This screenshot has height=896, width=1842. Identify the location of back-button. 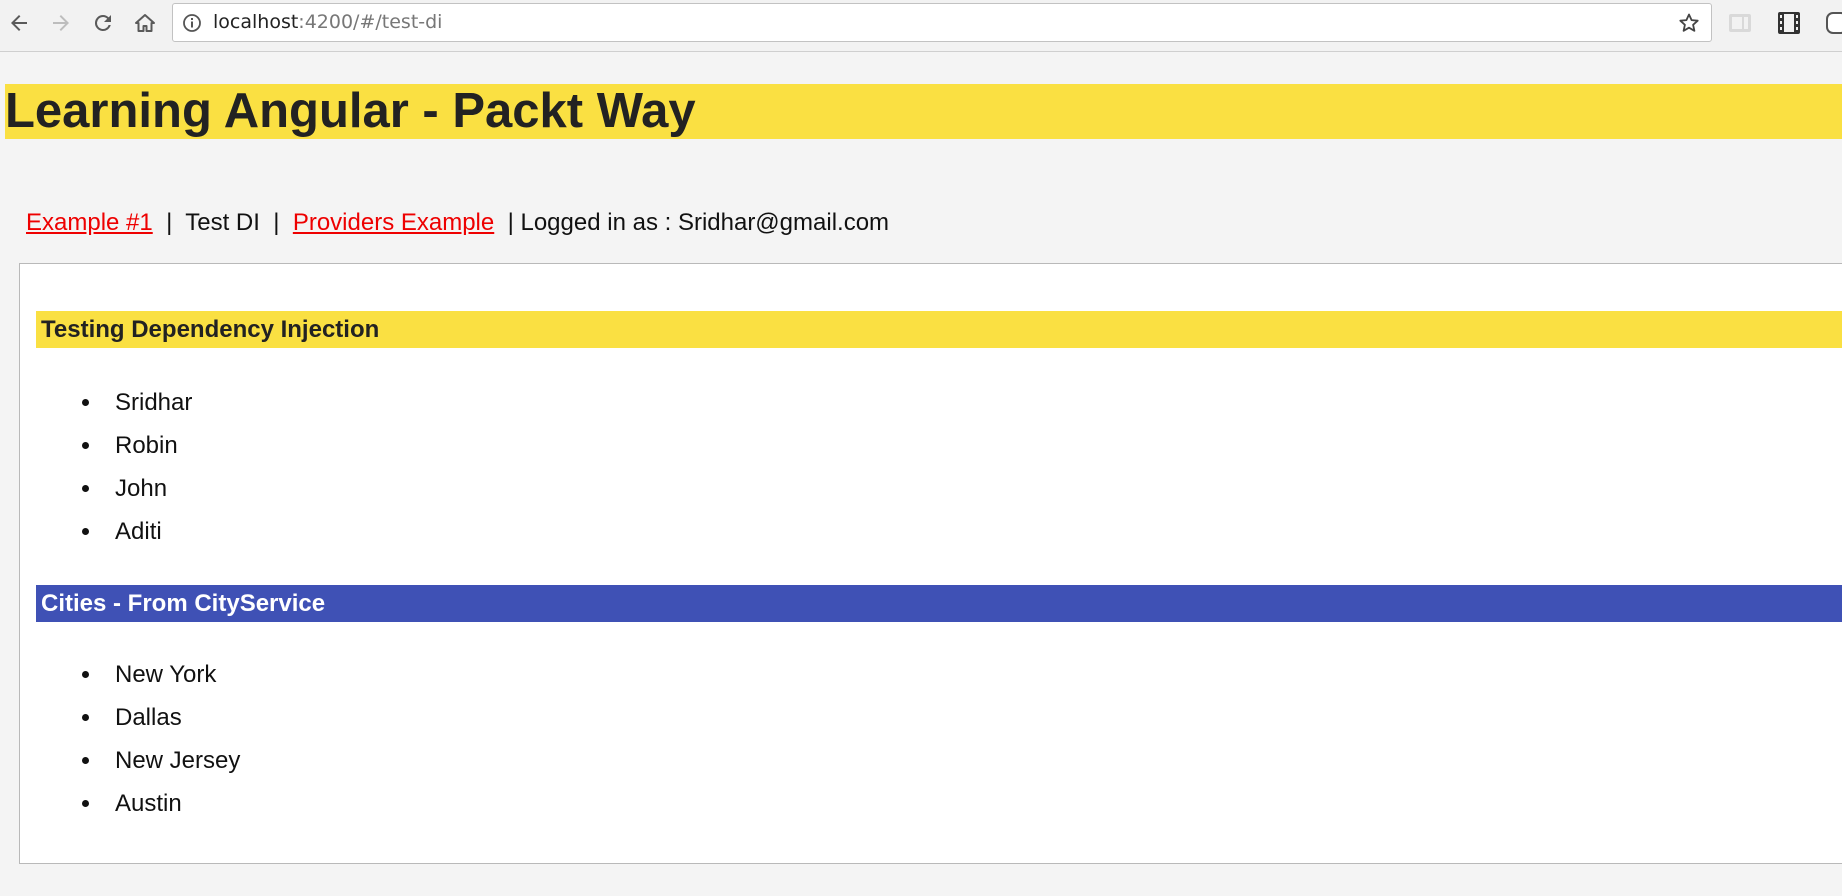
(19, 23).